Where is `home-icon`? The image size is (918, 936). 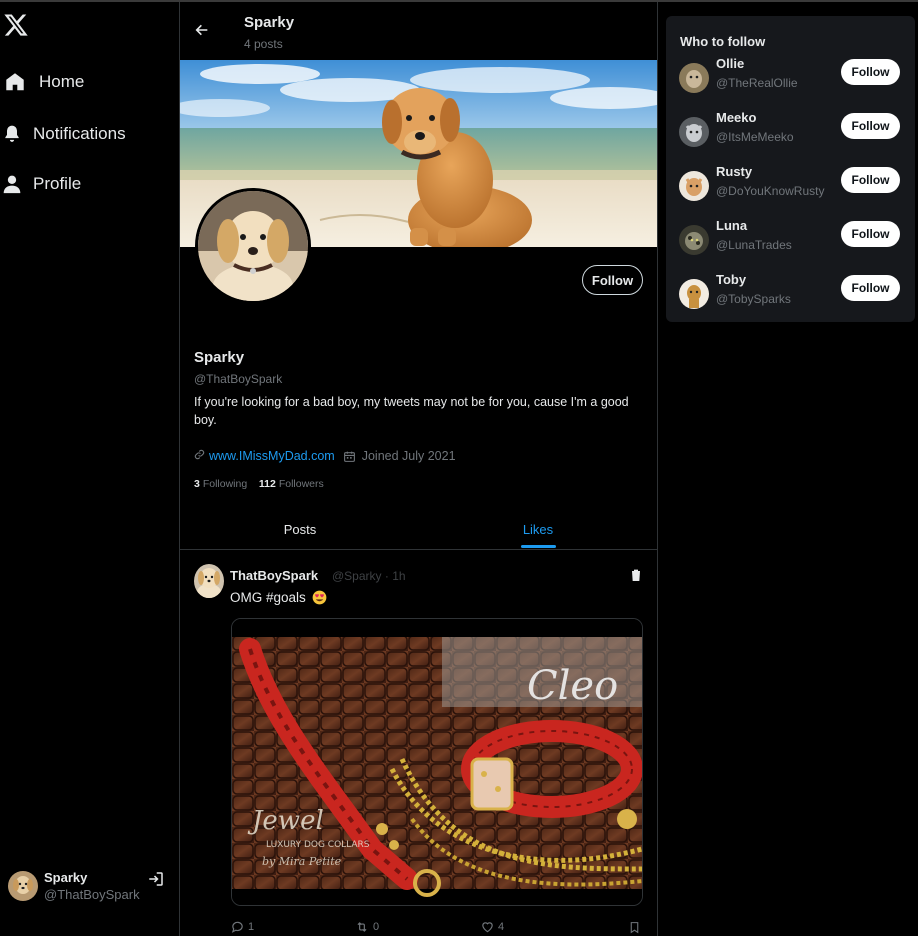 home-icon is located at coordinates (15, 82).